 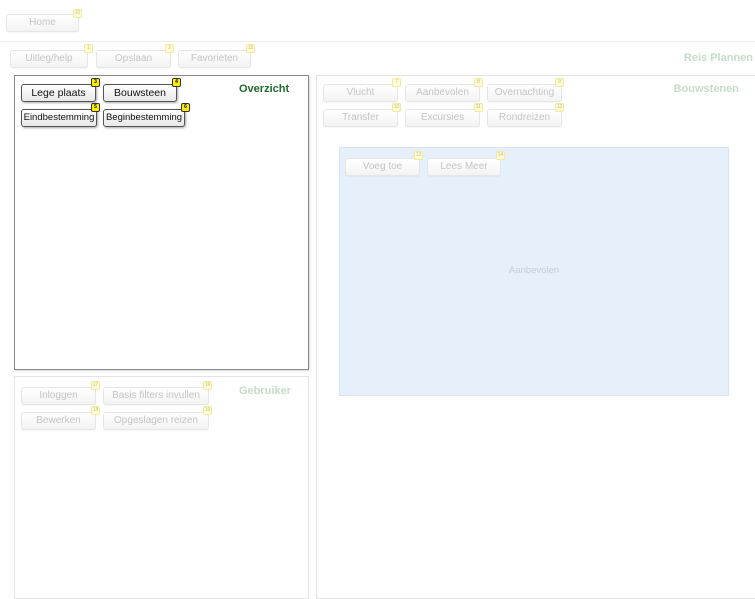 What do you see at coordinates (49, 59) in the screenshot?
I see `help-button: Uitleg/help` at bounding box center [49, 59].